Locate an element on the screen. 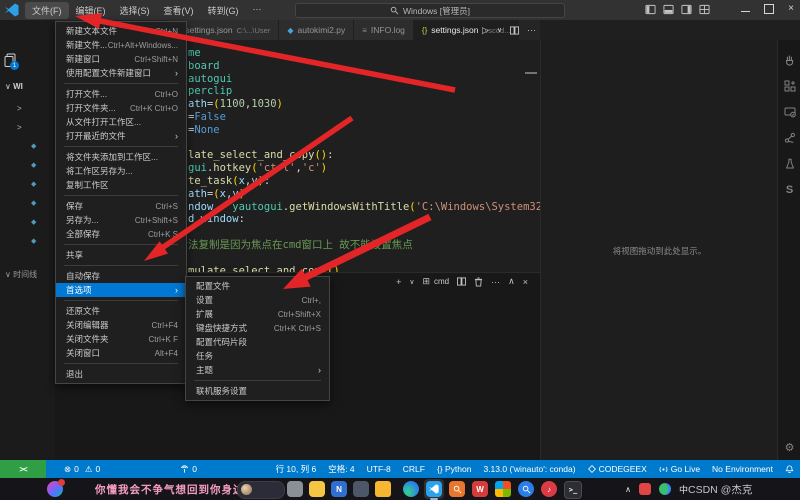 The image size is (800, 500). tab-info-log: ≡ INFO.log is located at coordinates (384, 30).